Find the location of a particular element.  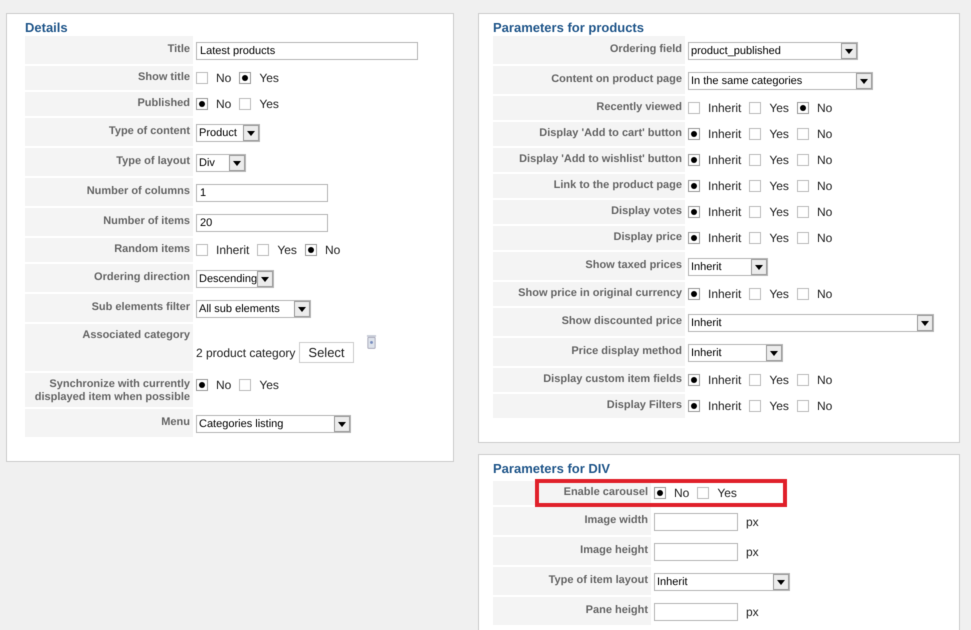

field-label: Menu is located at coordinates (110, 423).